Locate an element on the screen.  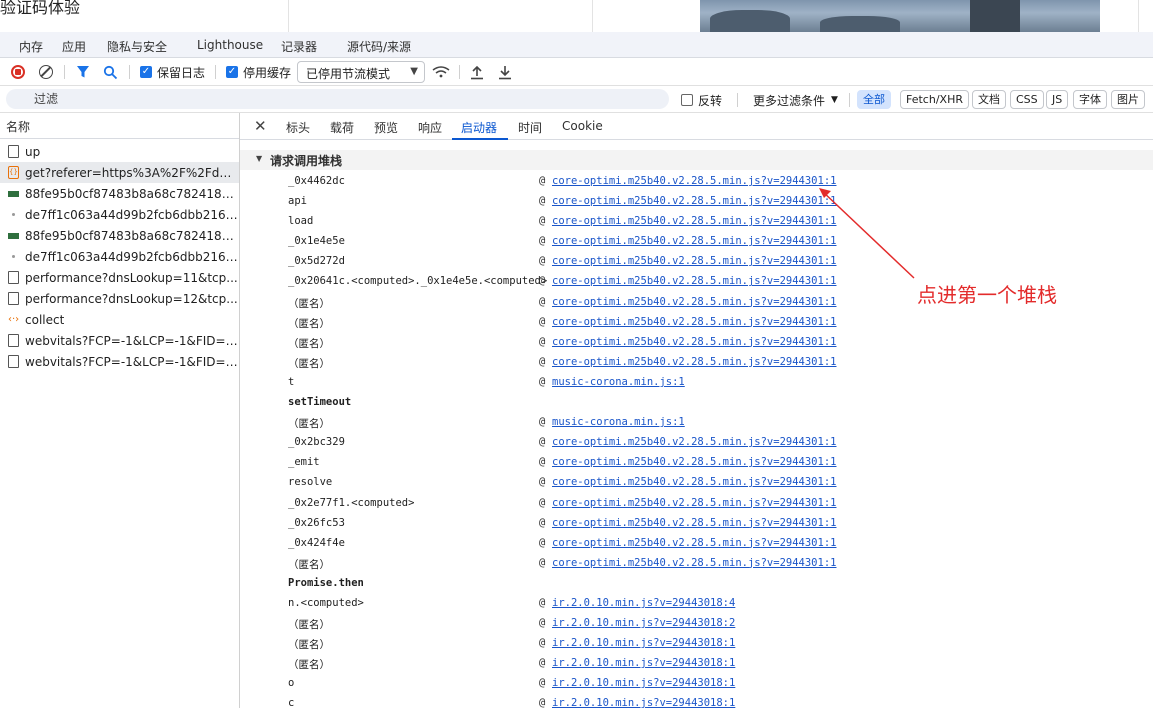
clear-button is located at coordinates (46, 72).